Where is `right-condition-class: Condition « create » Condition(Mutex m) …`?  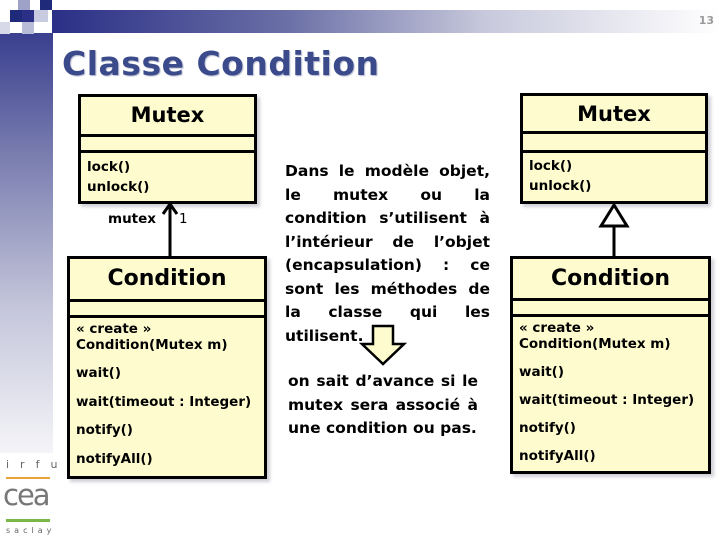
right-condition-class: Condition « create » Condition(Mutex m) … is located at coordinates (610, 365).